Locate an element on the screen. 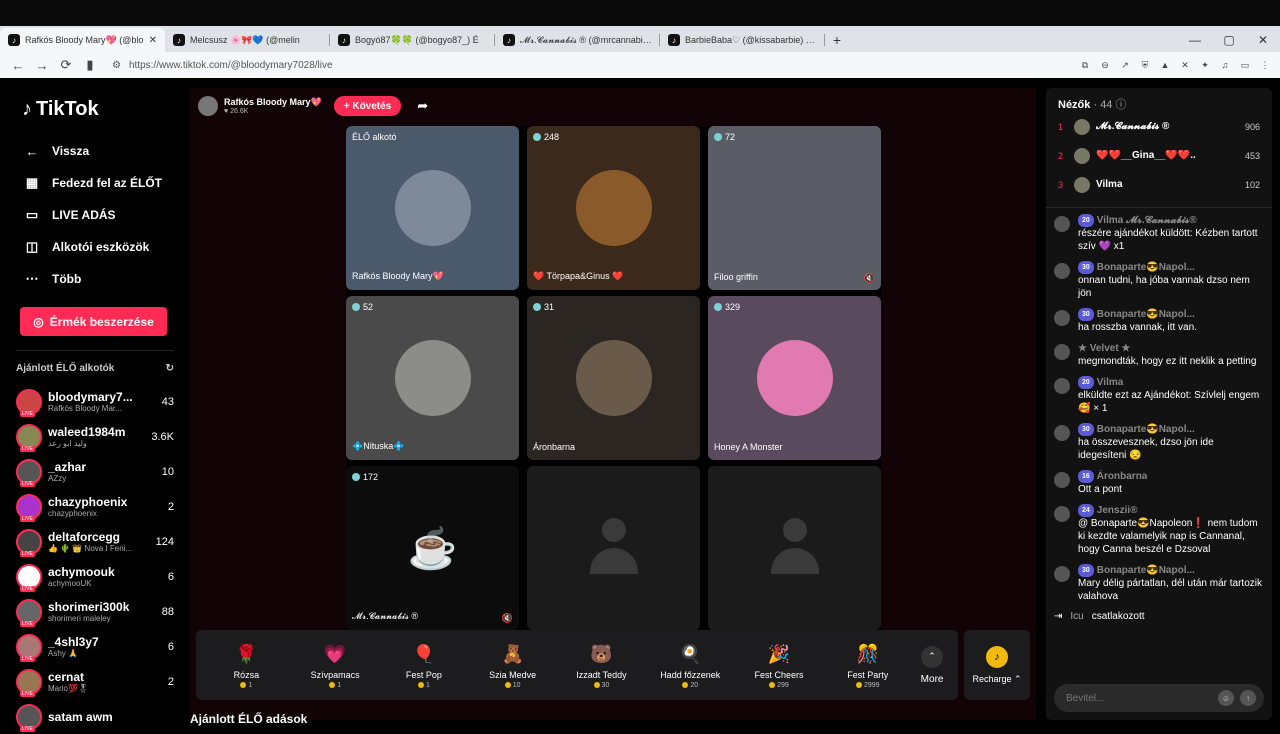 This screenshot has height=734, width=1280. recommended-creator: waleed1984mوليد ابو رعد 3.6K is located at coordinates (95, 436).